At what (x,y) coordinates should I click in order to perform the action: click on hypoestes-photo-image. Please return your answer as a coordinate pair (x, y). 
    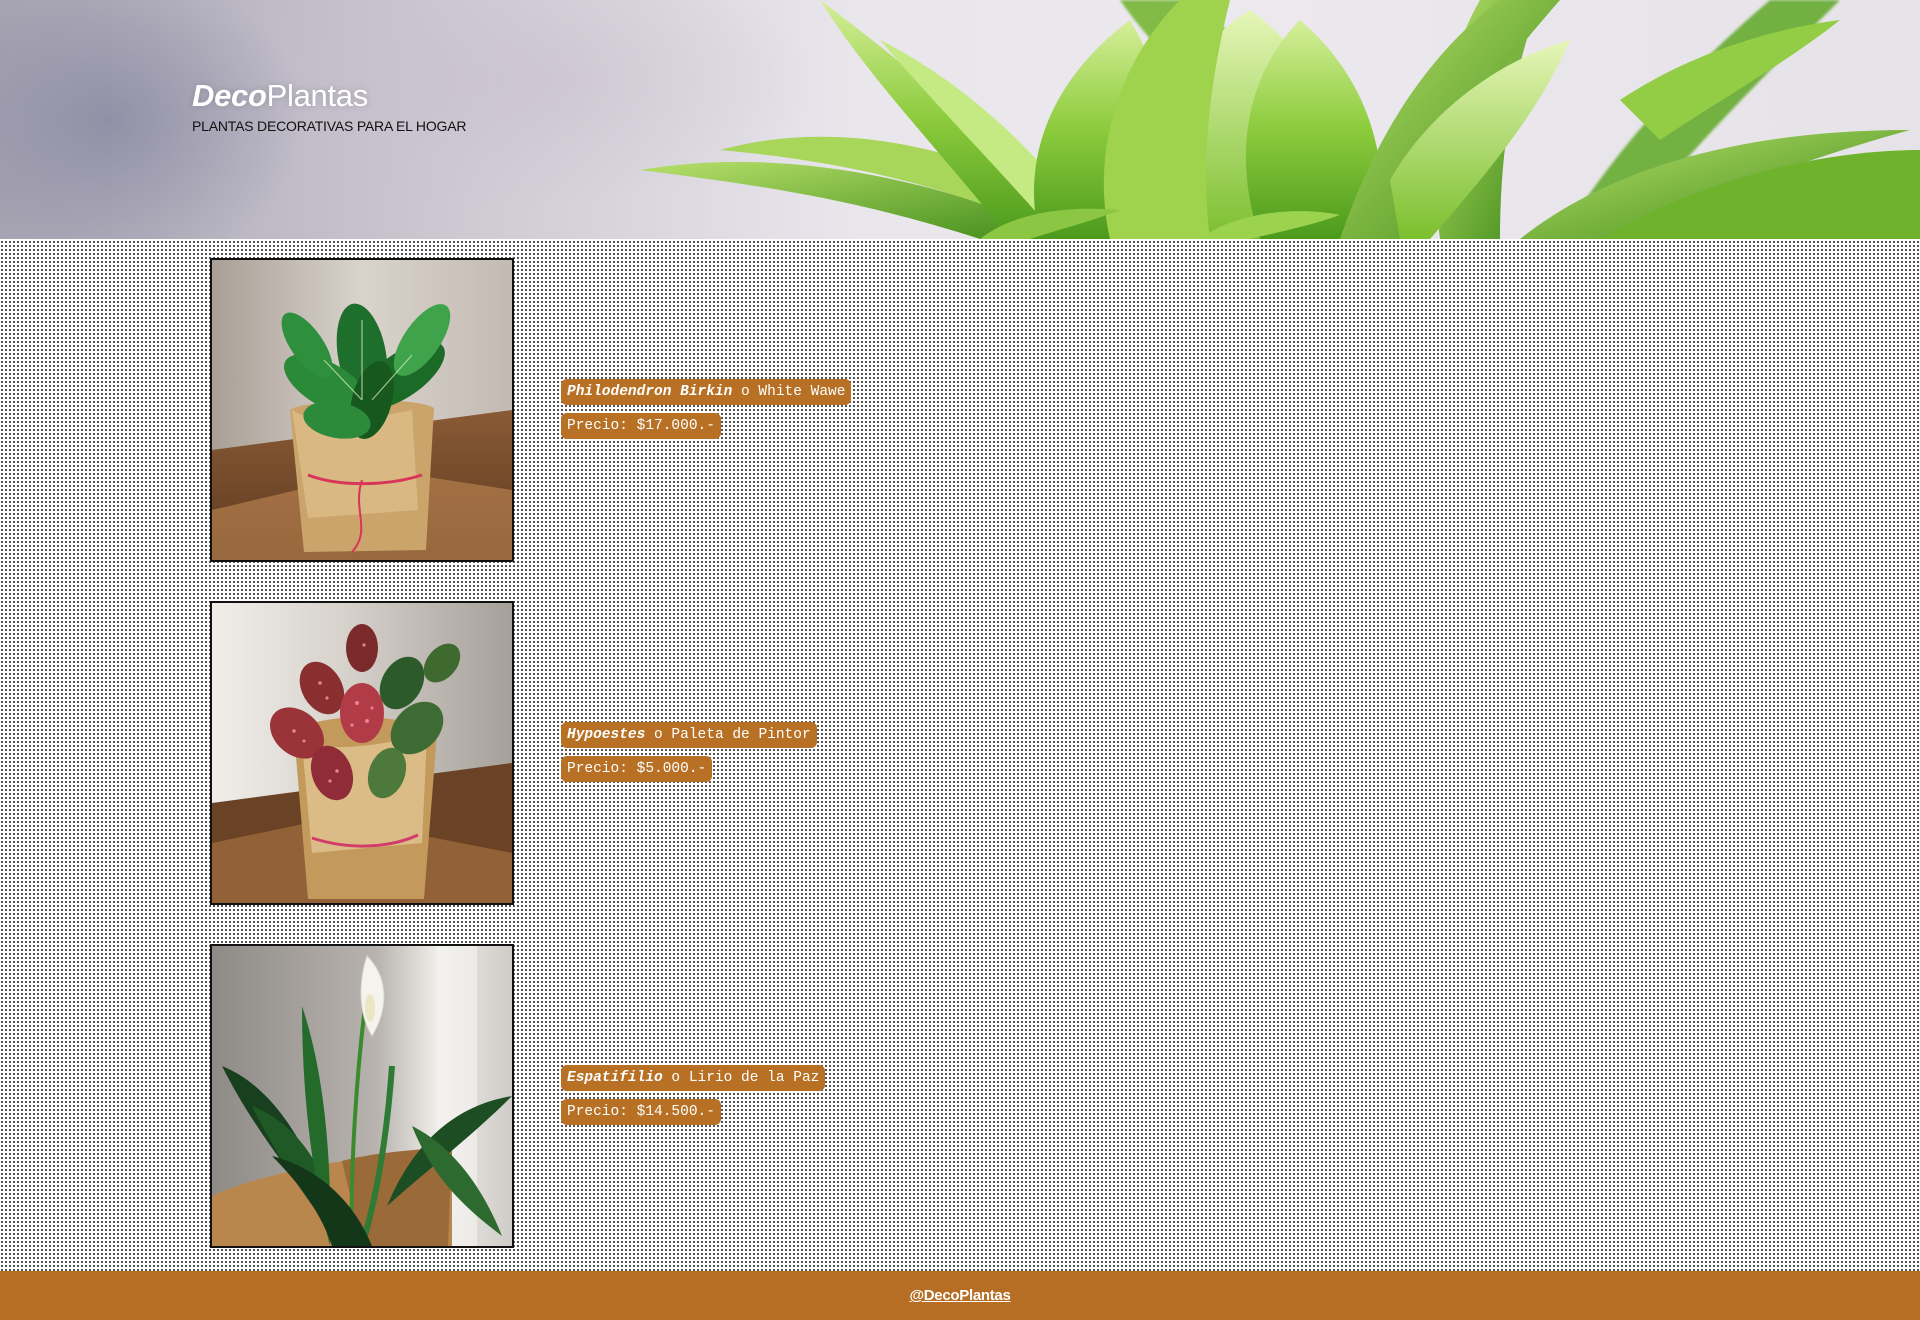
    Looking at the image, I should click on (362, 753).